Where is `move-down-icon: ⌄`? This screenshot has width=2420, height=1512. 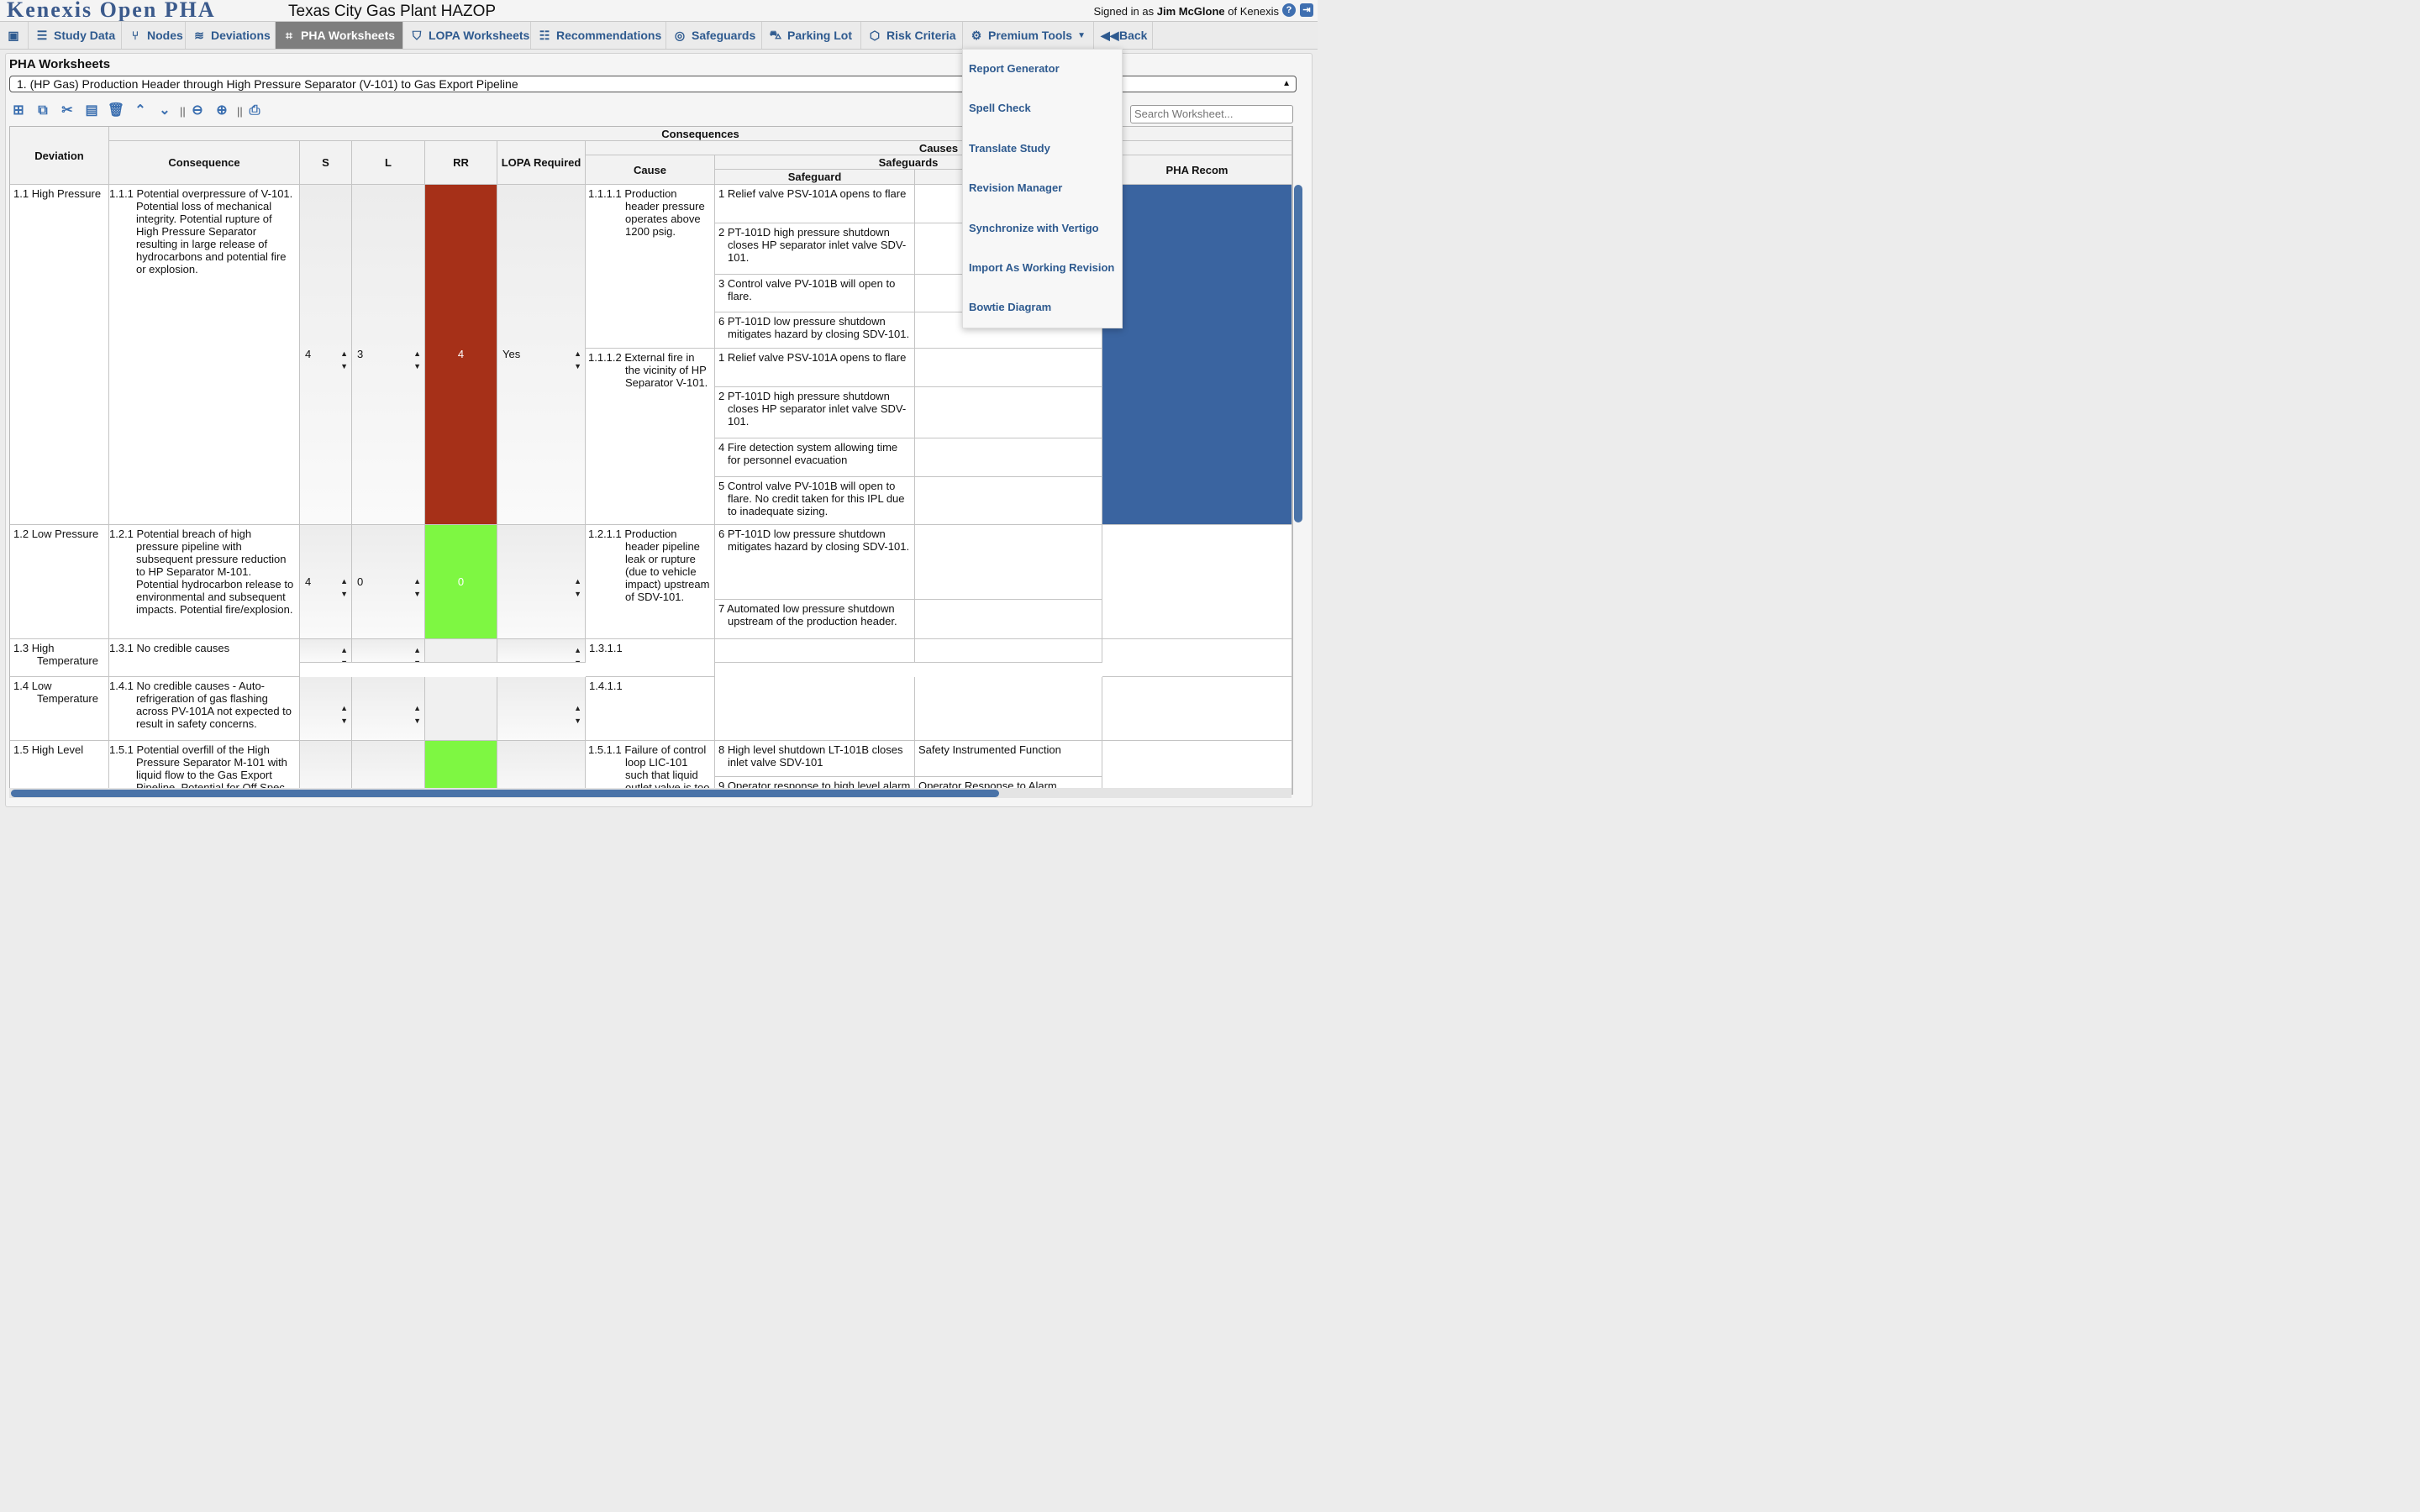 move-down-icon: ⌄ is located at coordinates (165, 110).